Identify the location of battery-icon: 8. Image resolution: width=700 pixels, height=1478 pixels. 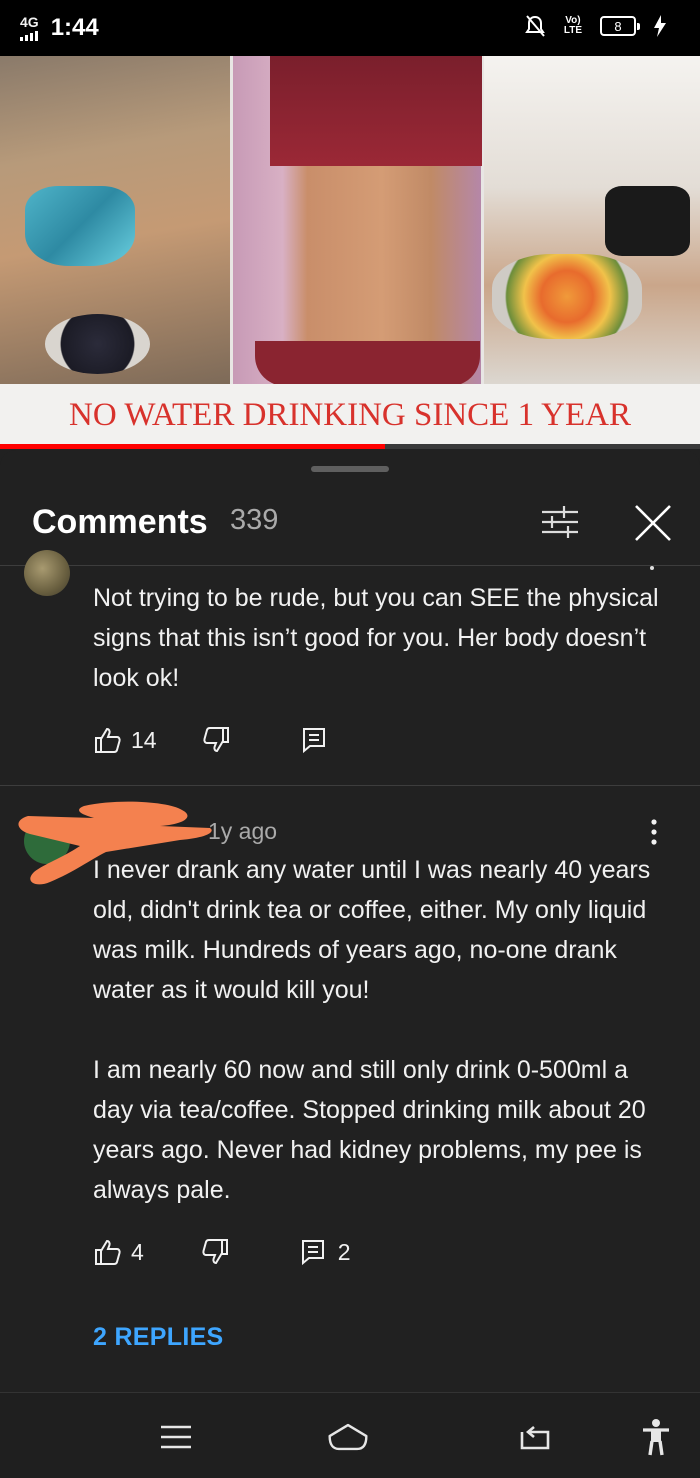
(620, 26).